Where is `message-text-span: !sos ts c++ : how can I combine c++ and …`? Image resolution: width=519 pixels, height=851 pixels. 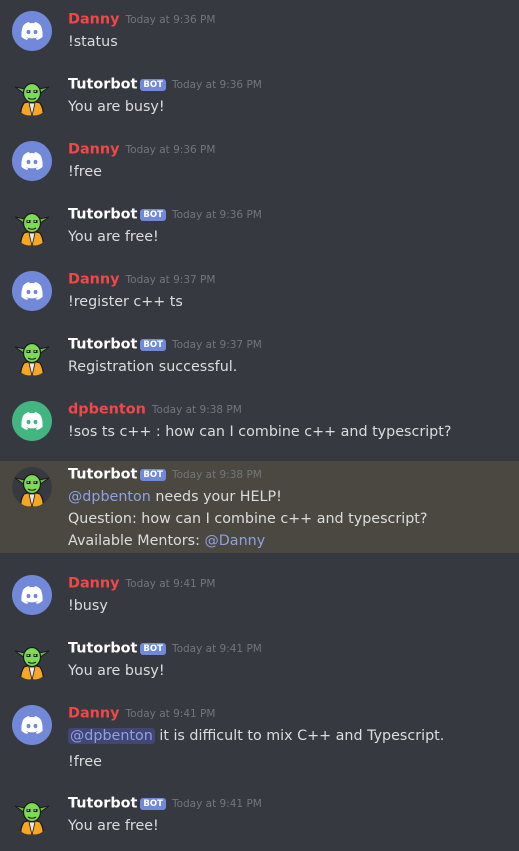 message-text-span: !sos ts c++ : how can I combine c++ and … is located at coordinates (260, 432).